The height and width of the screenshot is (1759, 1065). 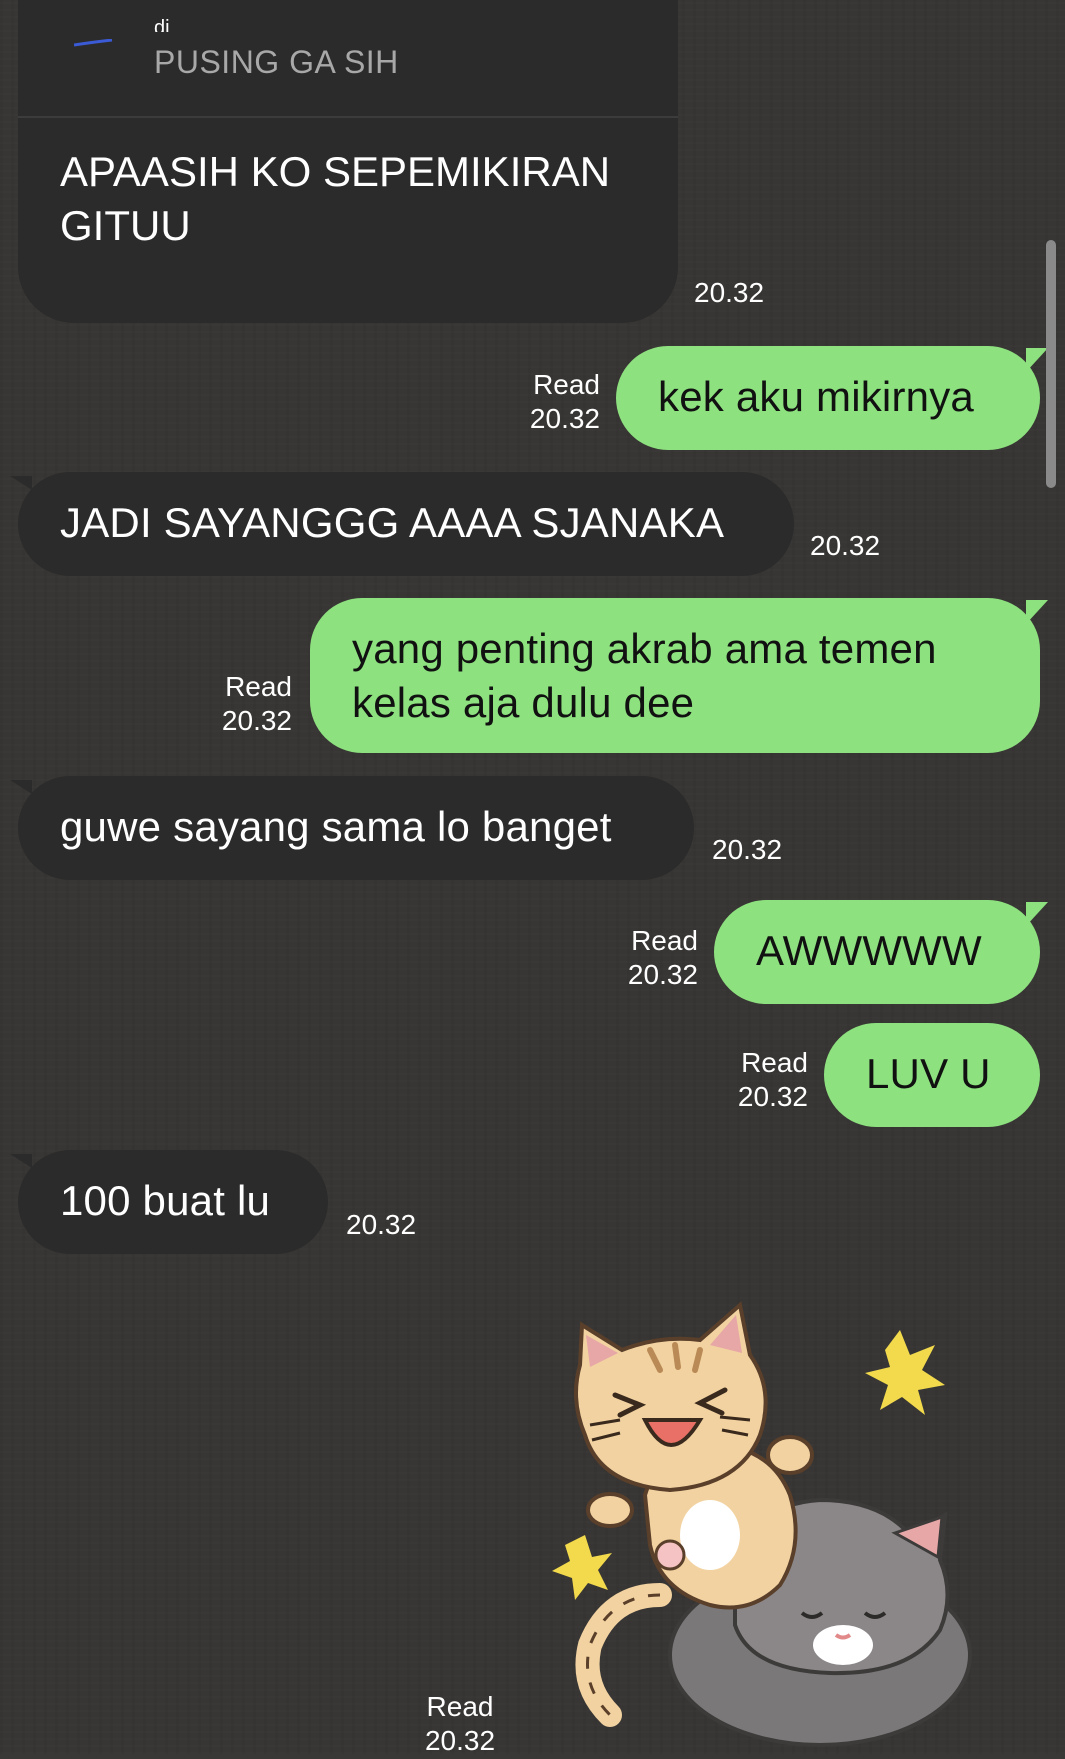 What do you see at coordinates (162, 25) in the screenshot?
I see `quoted-sender-name: di` at bounding box center [162, 25].